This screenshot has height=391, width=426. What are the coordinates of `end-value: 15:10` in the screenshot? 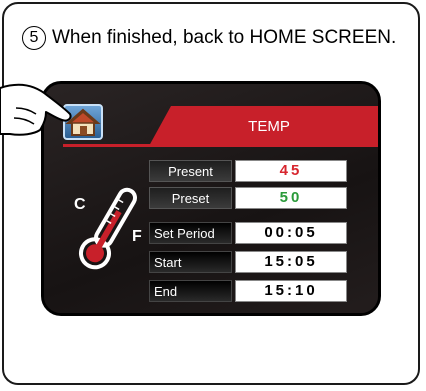 It's located at (291, 291).